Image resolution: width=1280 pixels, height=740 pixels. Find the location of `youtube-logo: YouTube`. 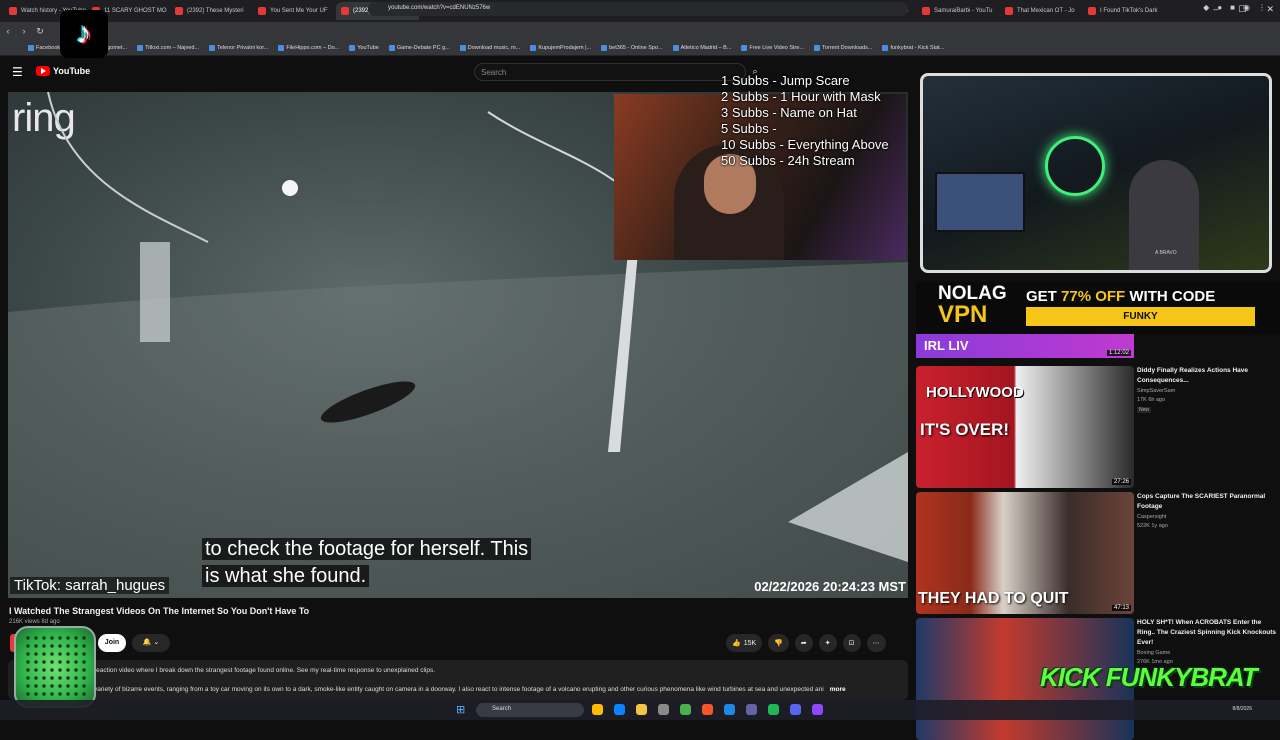

youtube-logo: YouTube is located at coordinates (63, 71).